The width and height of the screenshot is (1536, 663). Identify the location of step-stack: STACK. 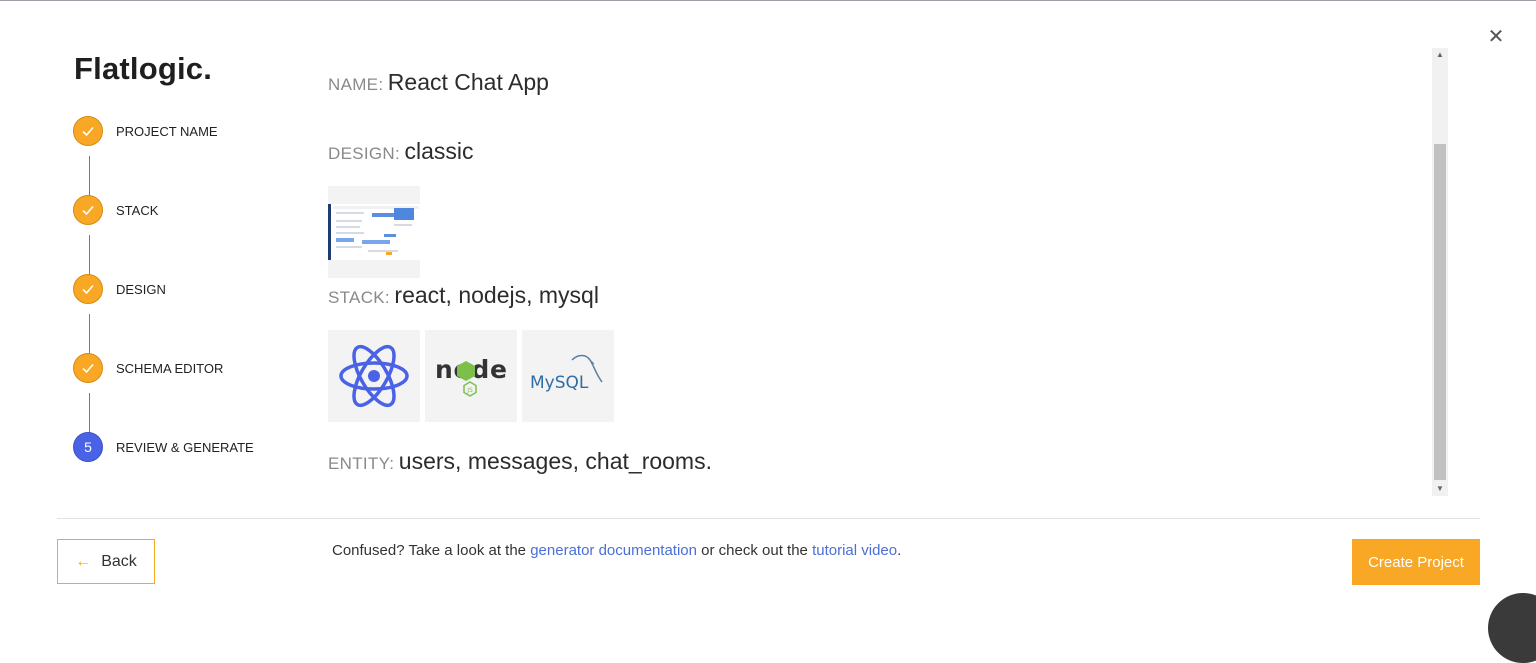
(183, 211).